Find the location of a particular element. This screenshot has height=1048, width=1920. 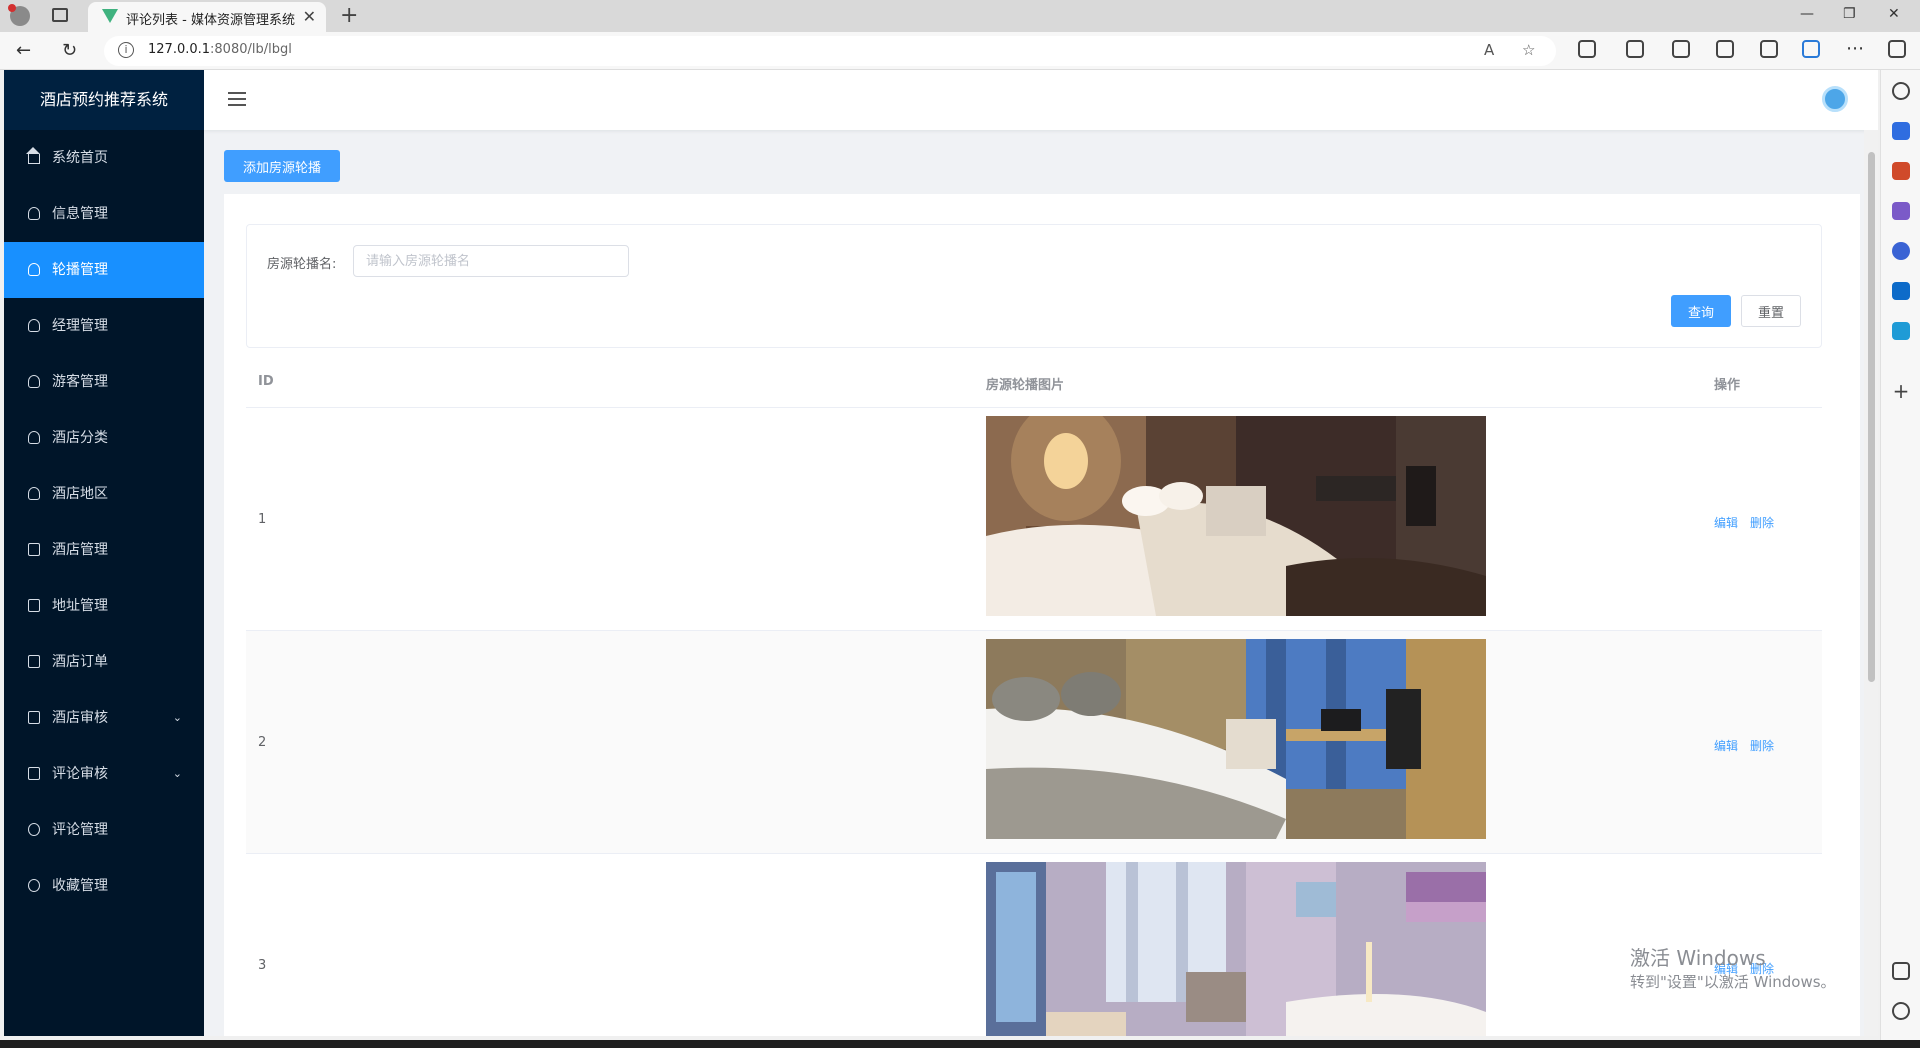

copilot-icon is located at coordinates (1811, 49).